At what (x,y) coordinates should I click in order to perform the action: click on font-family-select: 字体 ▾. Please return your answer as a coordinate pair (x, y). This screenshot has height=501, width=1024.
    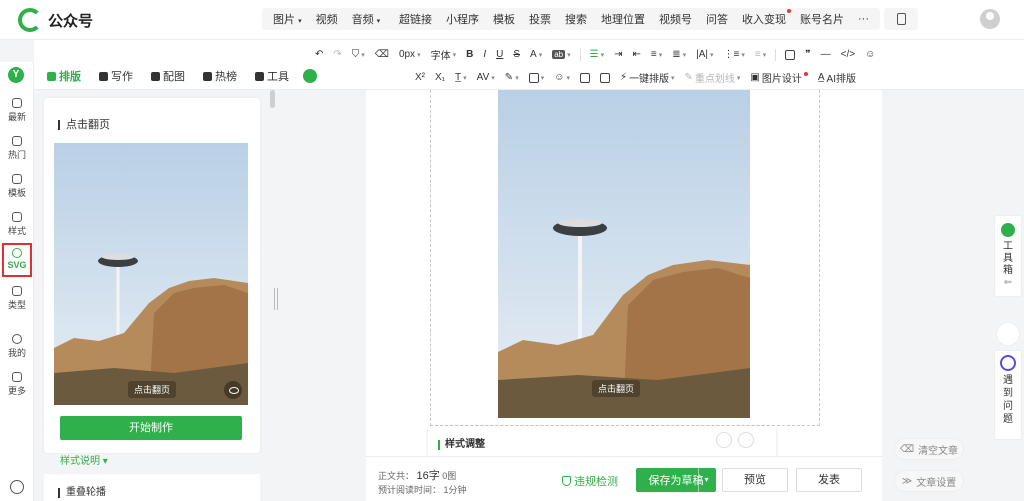
    Looking at the image, I should click on (444, 54).